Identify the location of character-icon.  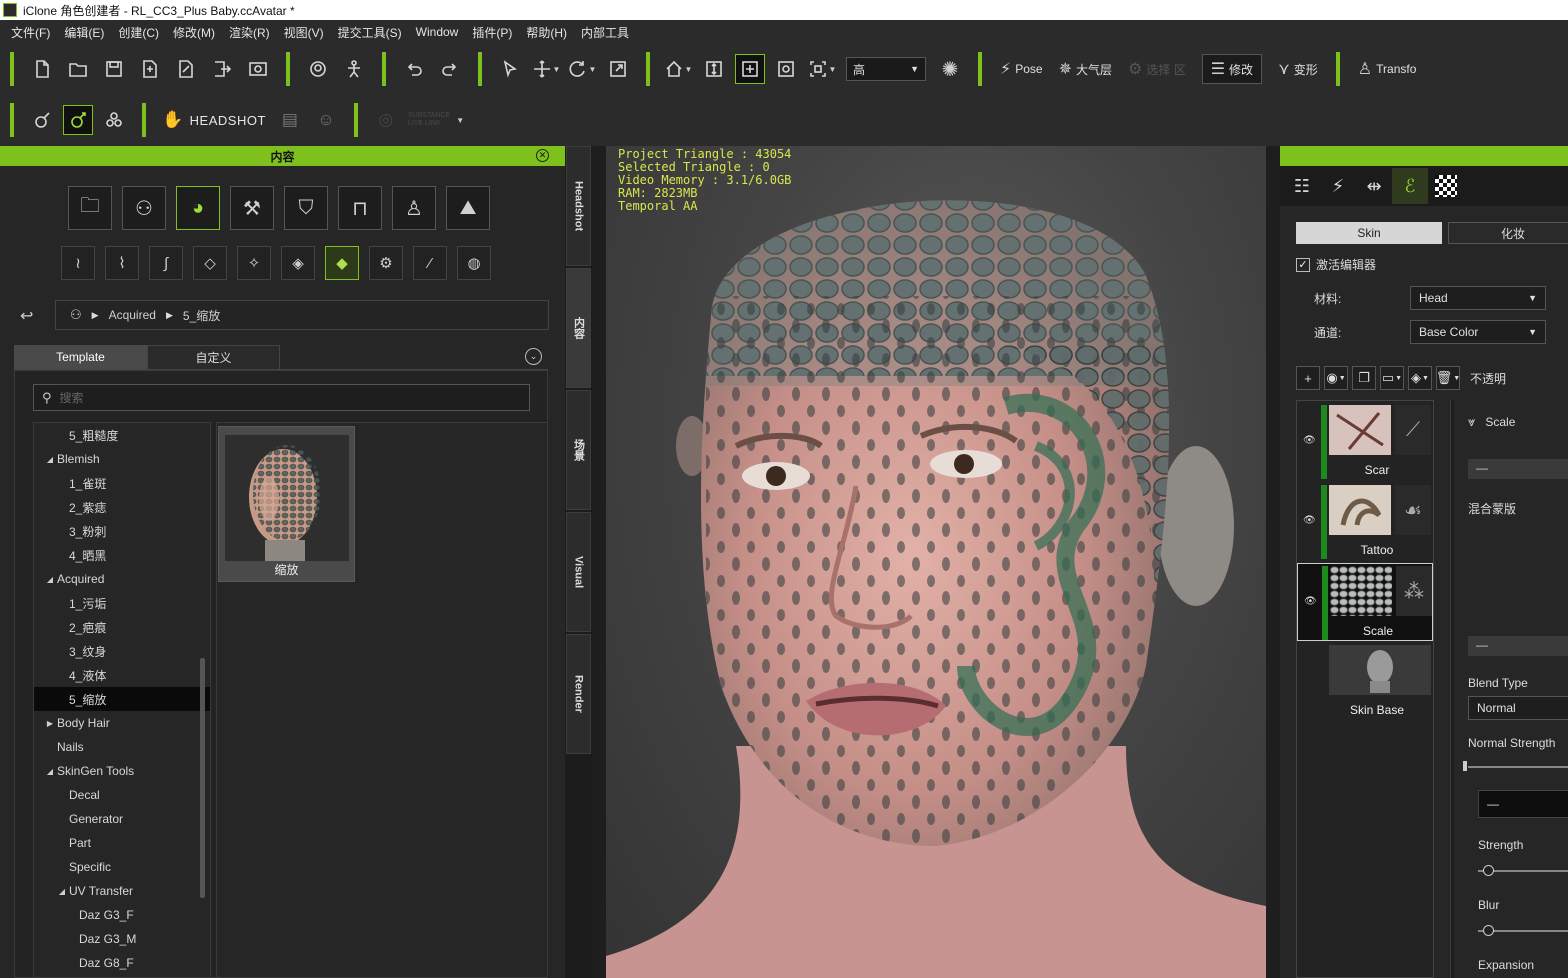
(318, 69).